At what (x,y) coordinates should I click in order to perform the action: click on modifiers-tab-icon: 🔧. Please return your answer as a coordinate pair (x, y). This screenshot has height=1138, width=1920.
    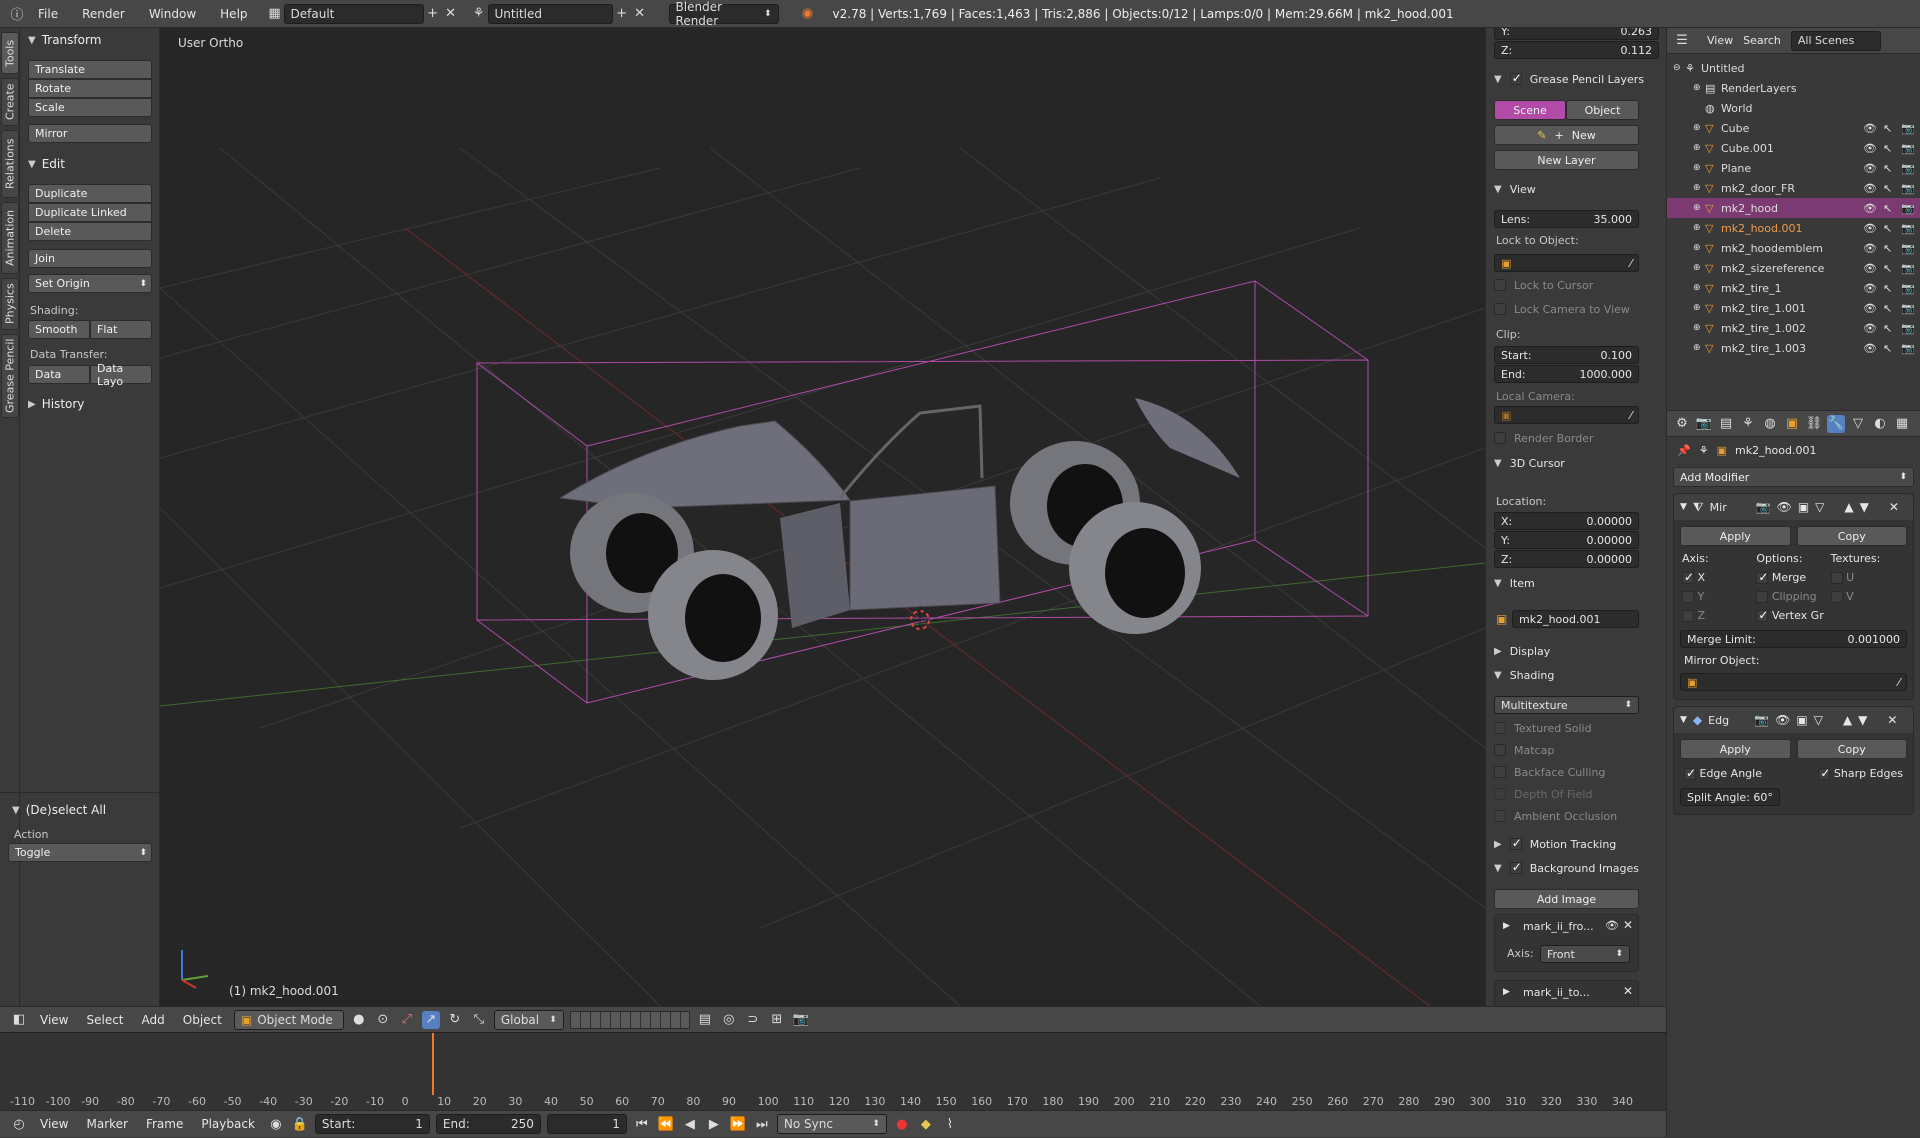
    Looking at the image, I should click on (1836, 423).